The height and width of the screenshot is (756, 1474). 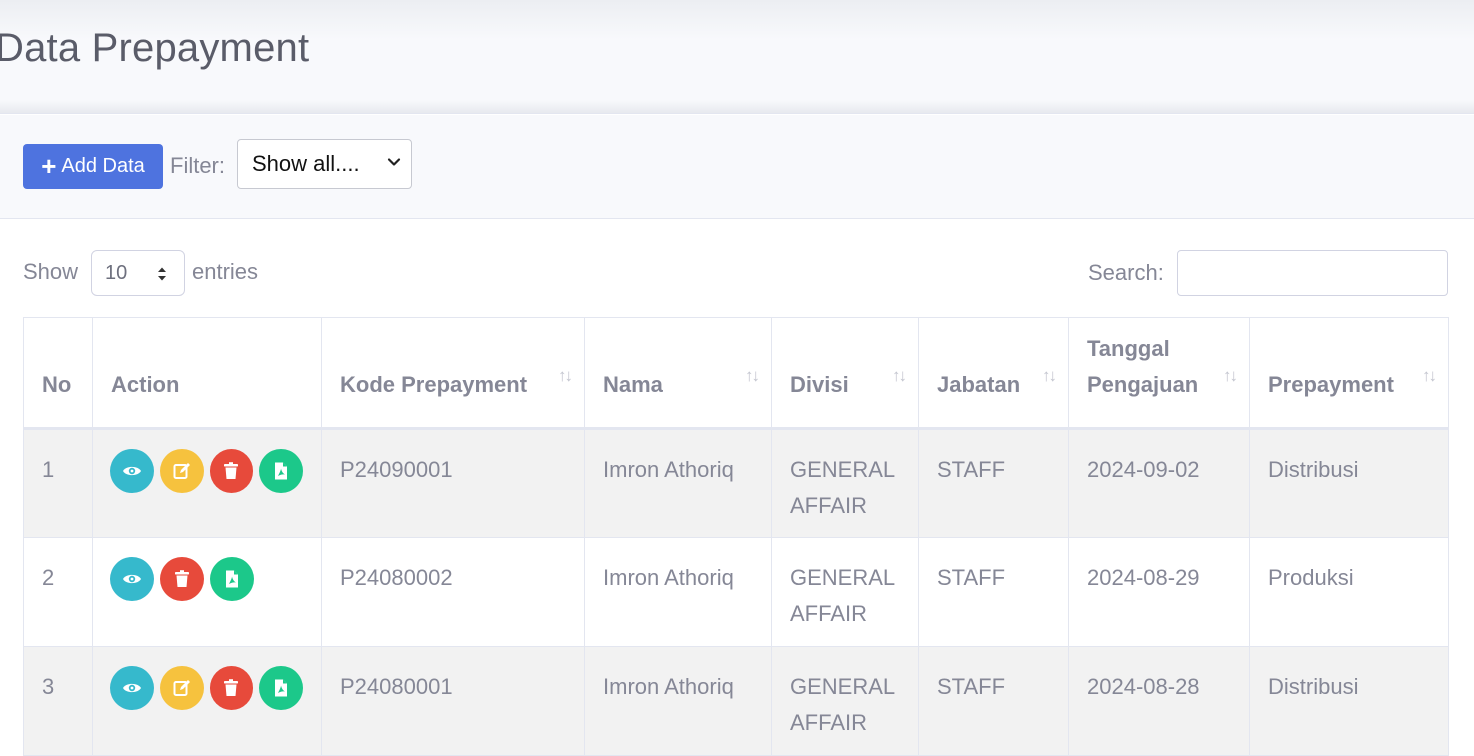 I want to click on cell-tanggal: 2024-08-28, so click(x=1159, y=701).